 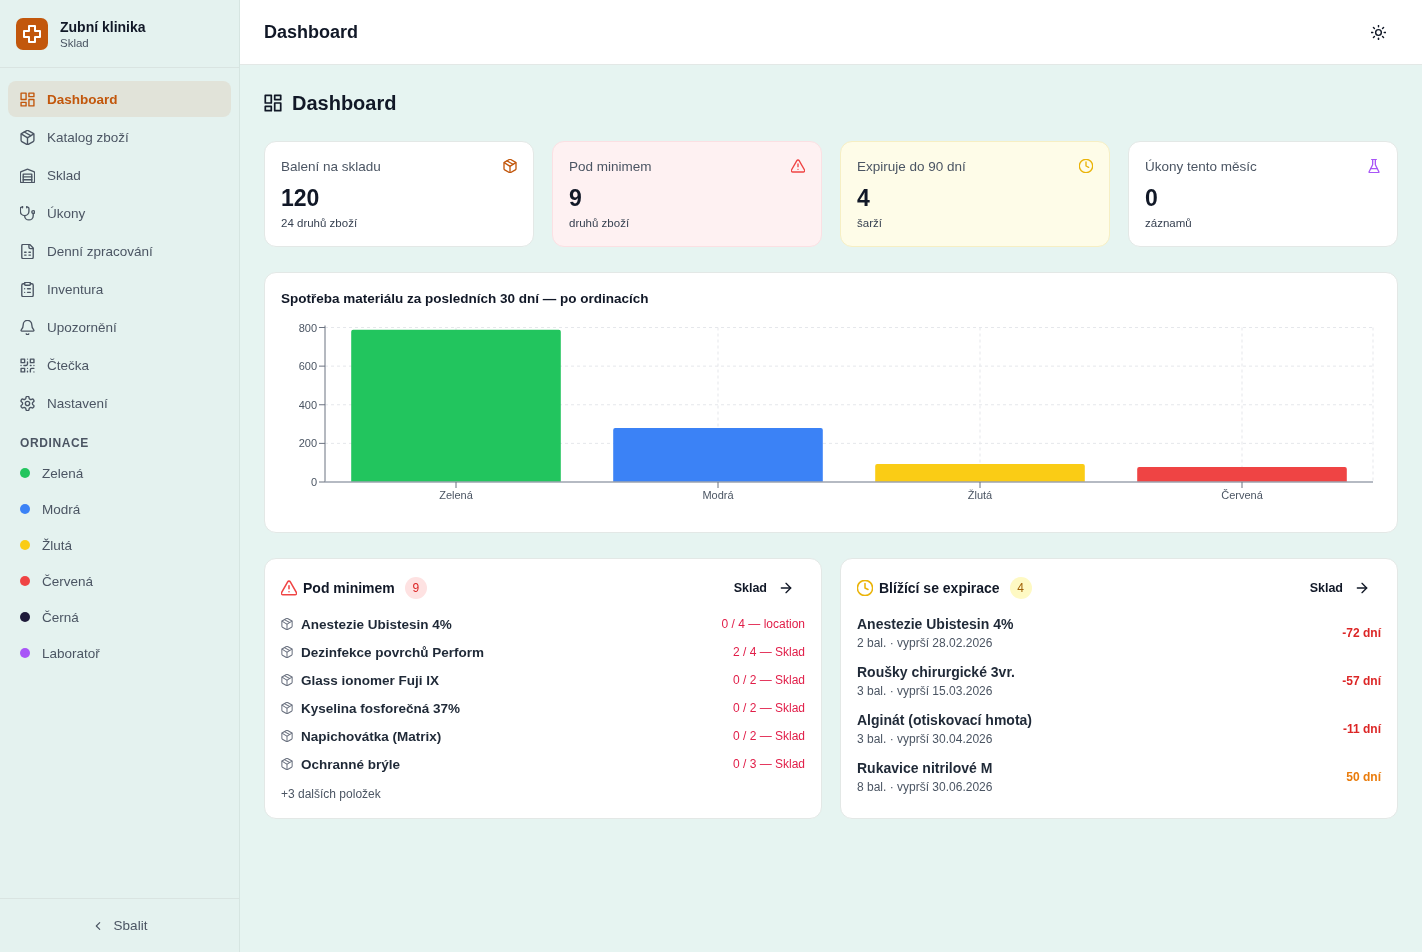 I want to click on practice-item: Zelená, so click(x=46, y=473).